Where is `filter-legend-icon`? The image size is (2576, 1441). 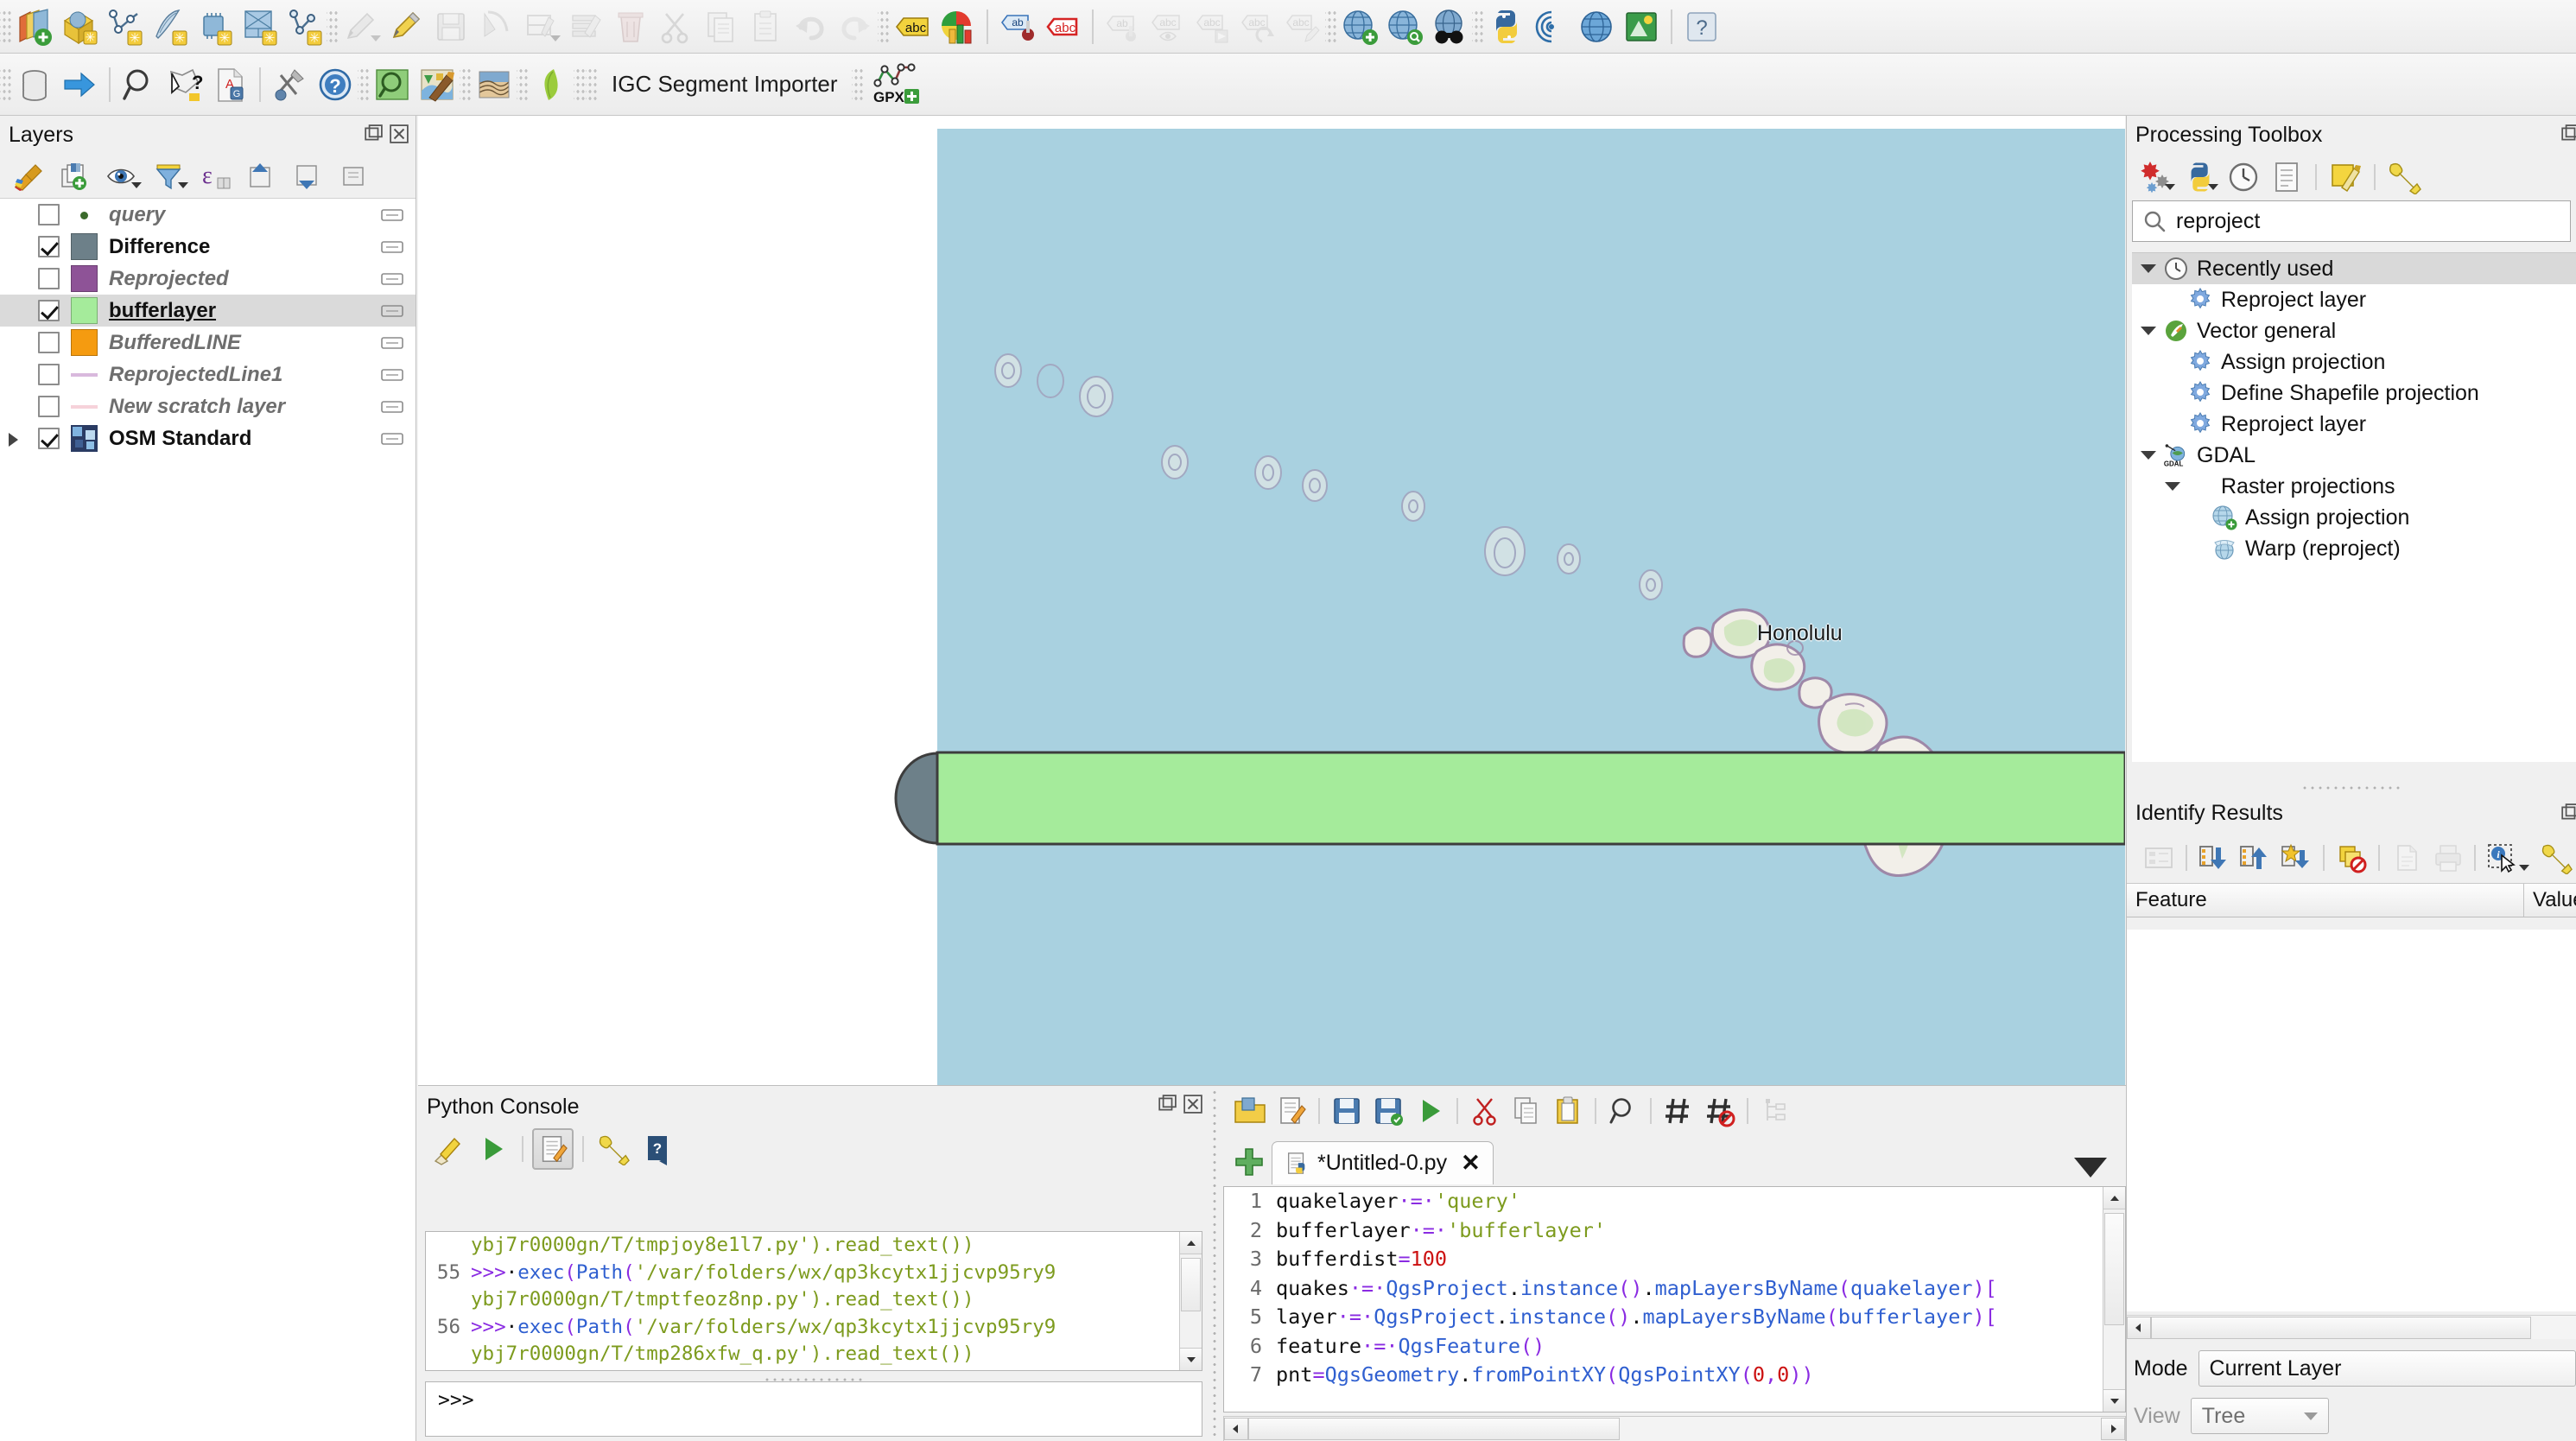 filter-legend-icon is located at coordinates (169, 176).